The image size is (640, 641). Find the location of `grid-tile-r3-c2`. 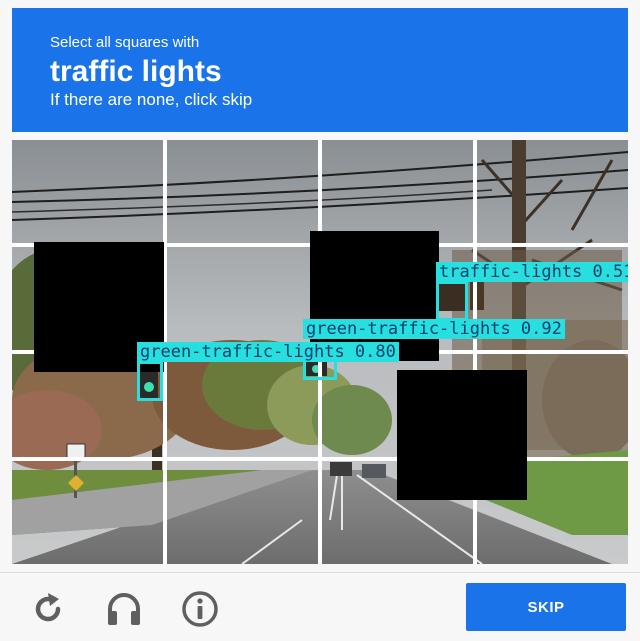

grid-tile-r3-c2 is located at coordinates (242, 405).